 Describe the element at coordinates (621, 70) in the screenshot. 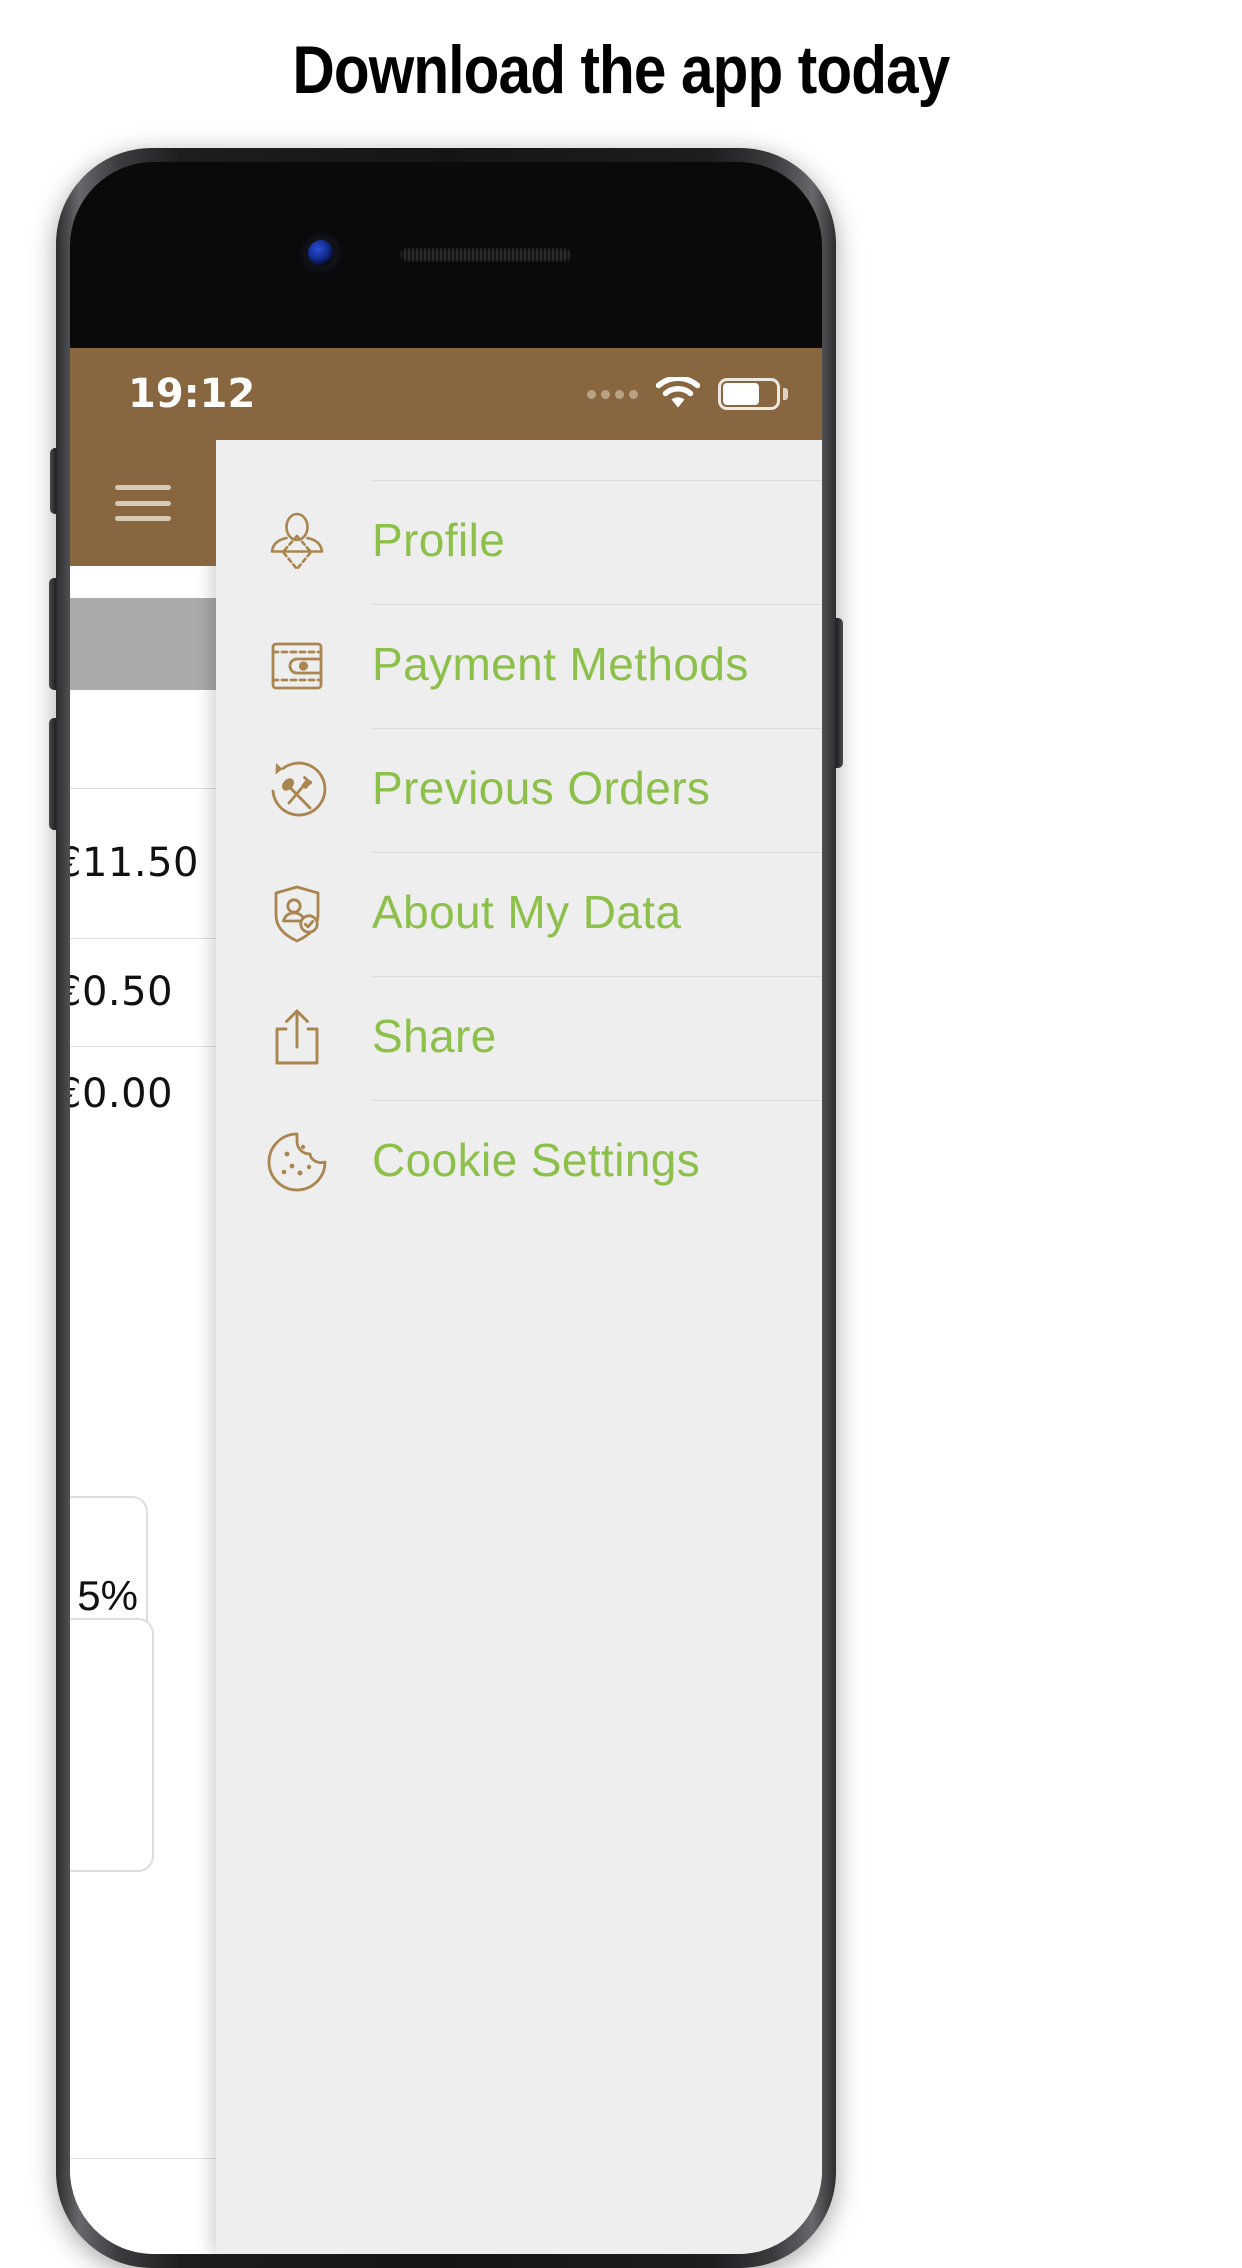

I see `page-title: Download the app today` at that location.